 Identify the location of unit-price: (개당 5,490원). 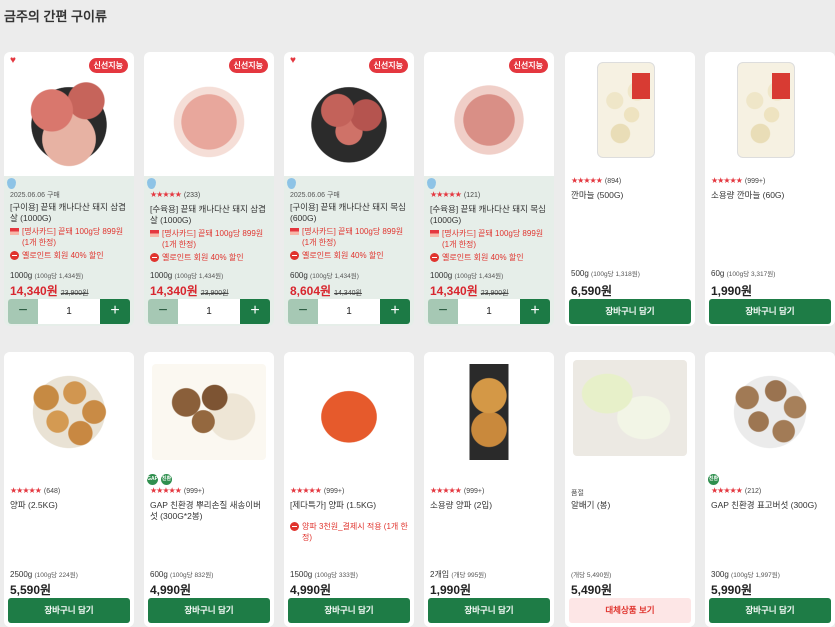
(591, 575).